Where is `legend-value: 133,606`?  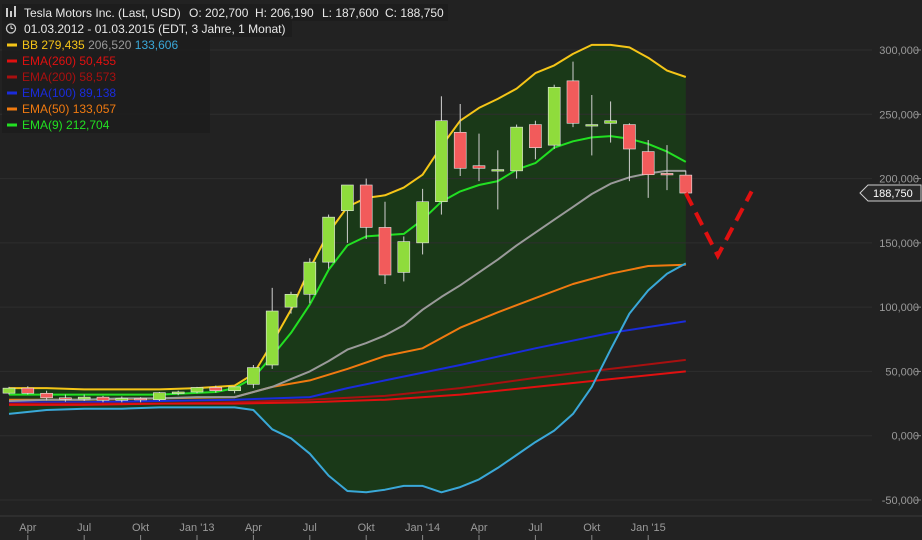
legend-value: 133,606 is located at coordinates (157, 45).